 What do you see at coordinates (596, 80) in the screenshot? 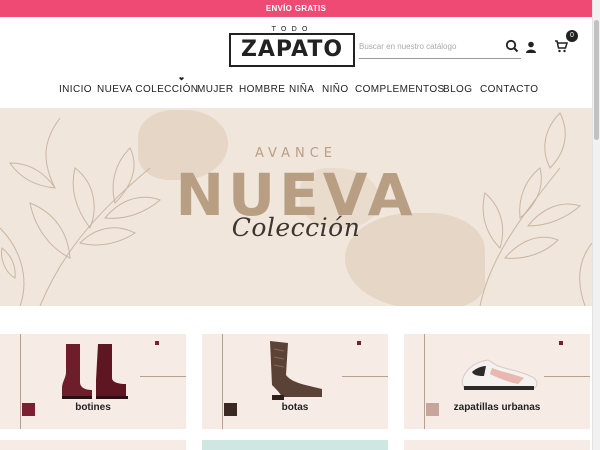
I see `scrollbar-thumb` at bounding box center [596, 80].